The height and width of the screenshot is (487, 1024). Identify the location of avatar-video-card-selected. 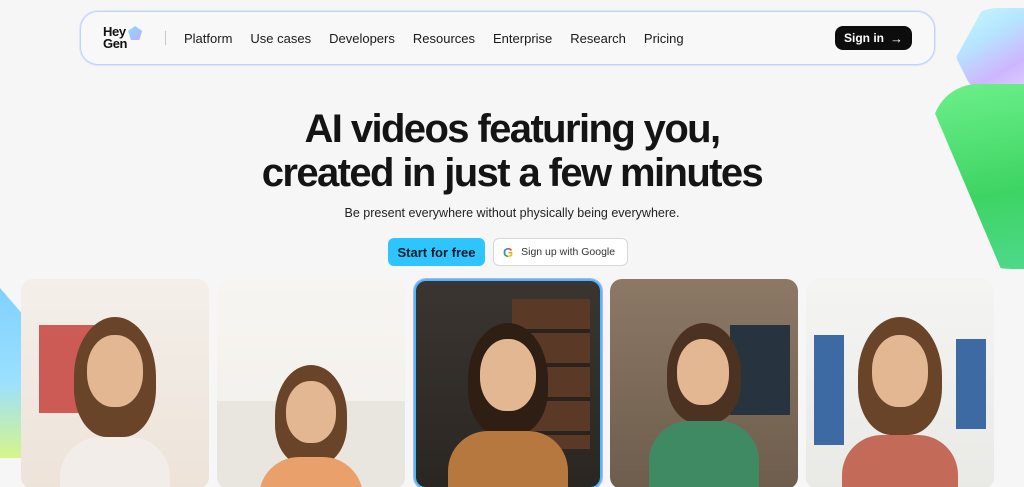
(508, 383).